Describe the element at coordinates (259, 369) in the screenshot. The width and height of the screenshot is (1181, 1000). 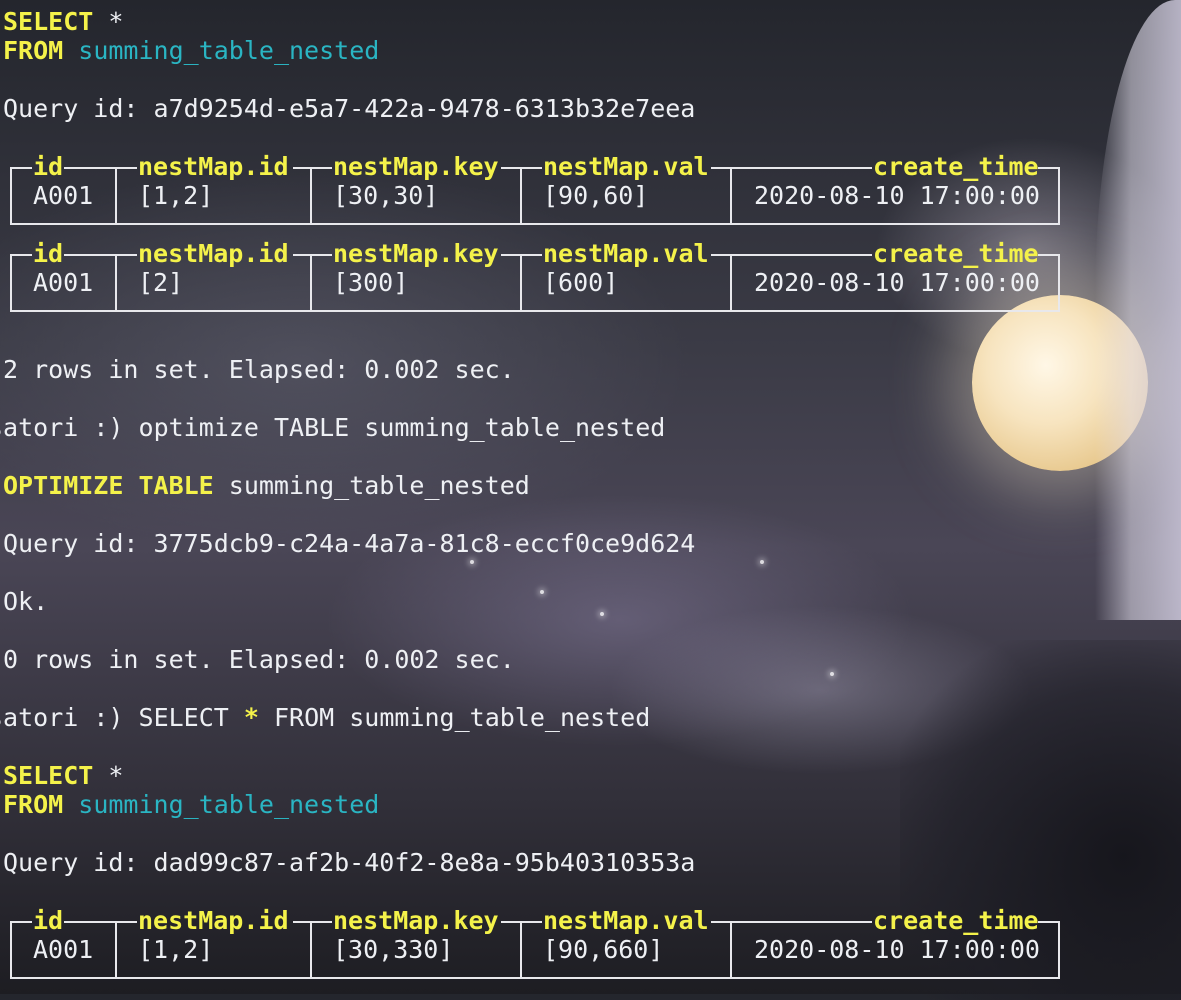
I see `status-line: 2 rows in set. Elapsed: 0.002 sec.` at that location.